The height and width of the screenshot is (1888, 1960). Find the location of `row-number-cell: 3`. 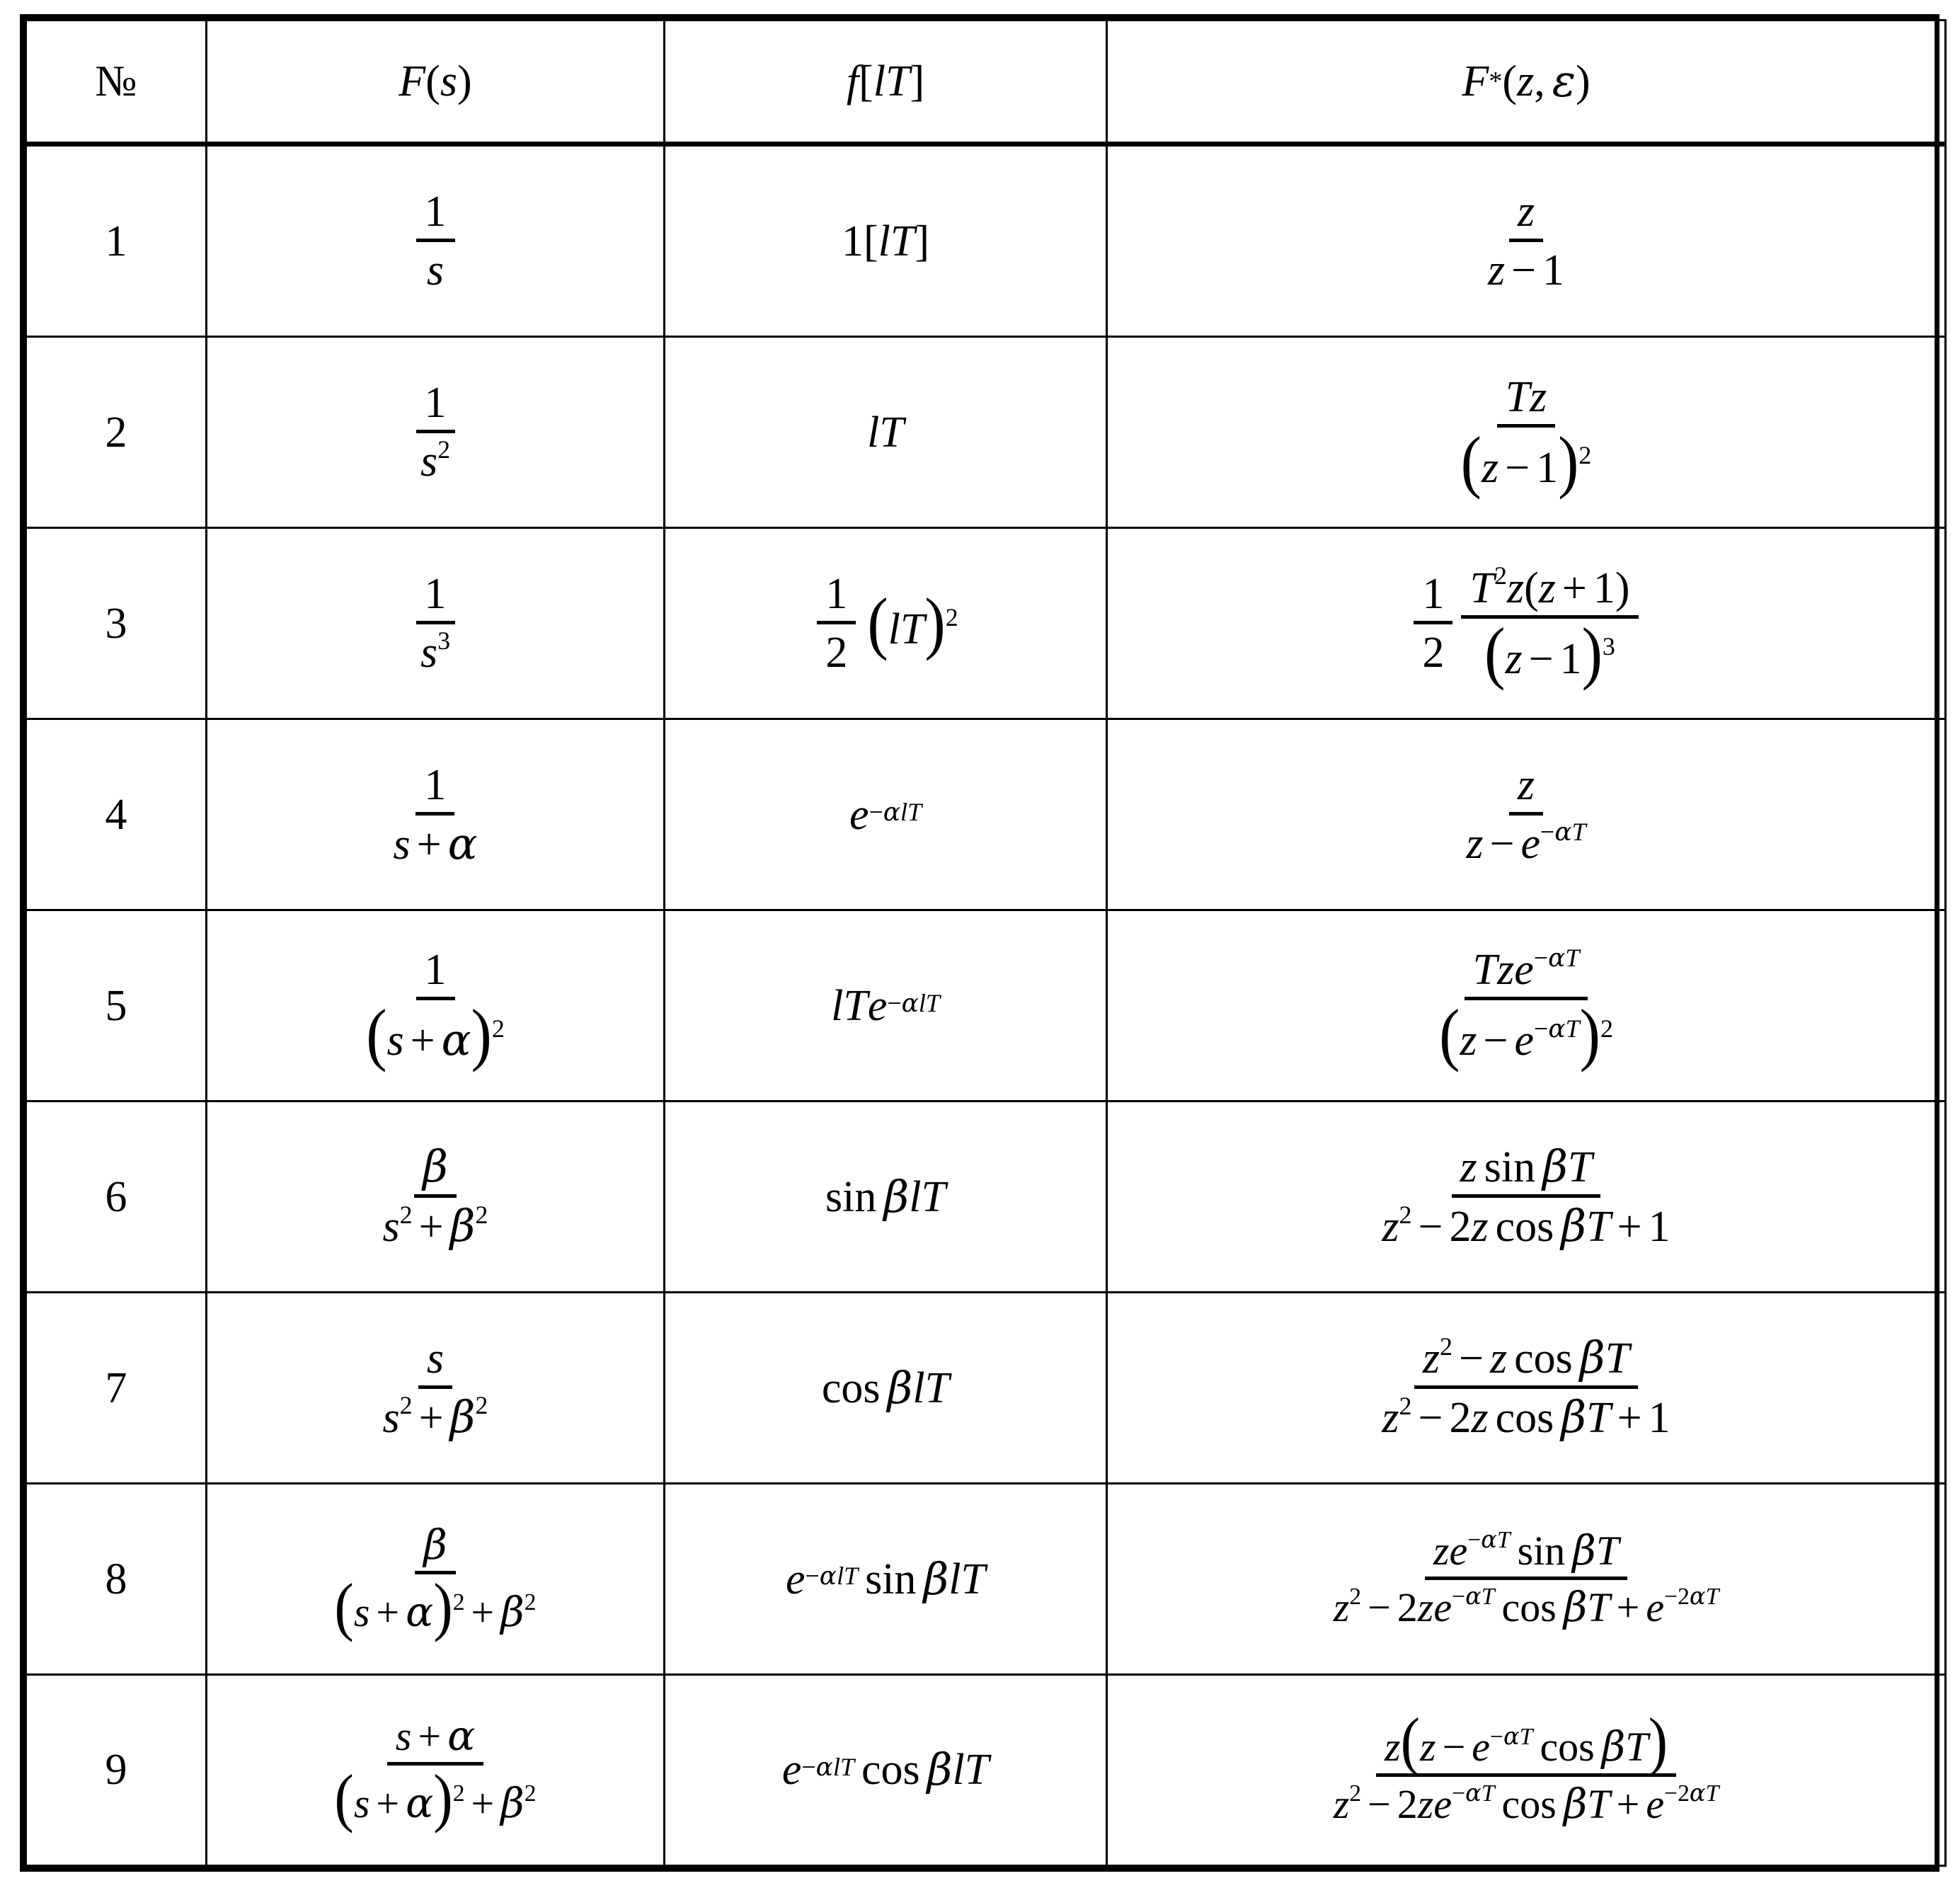

row-number-cell: 3 is located at coordinates (116, 624).